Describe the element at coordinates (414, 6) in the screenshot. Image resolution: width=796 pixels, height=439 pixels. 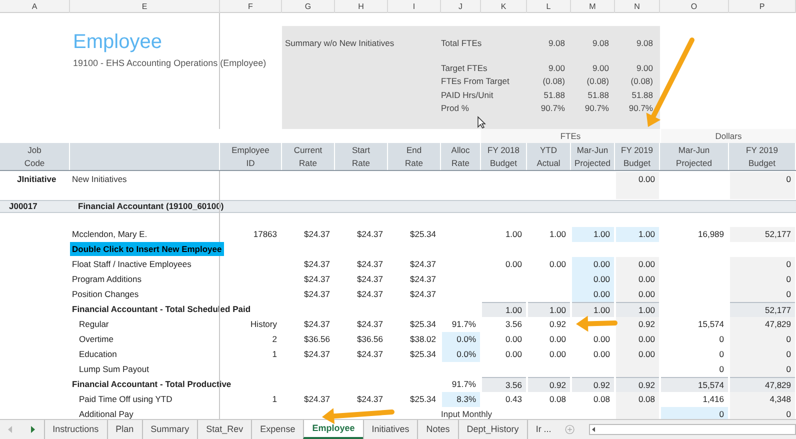
I see `column-letter: I` at that location.